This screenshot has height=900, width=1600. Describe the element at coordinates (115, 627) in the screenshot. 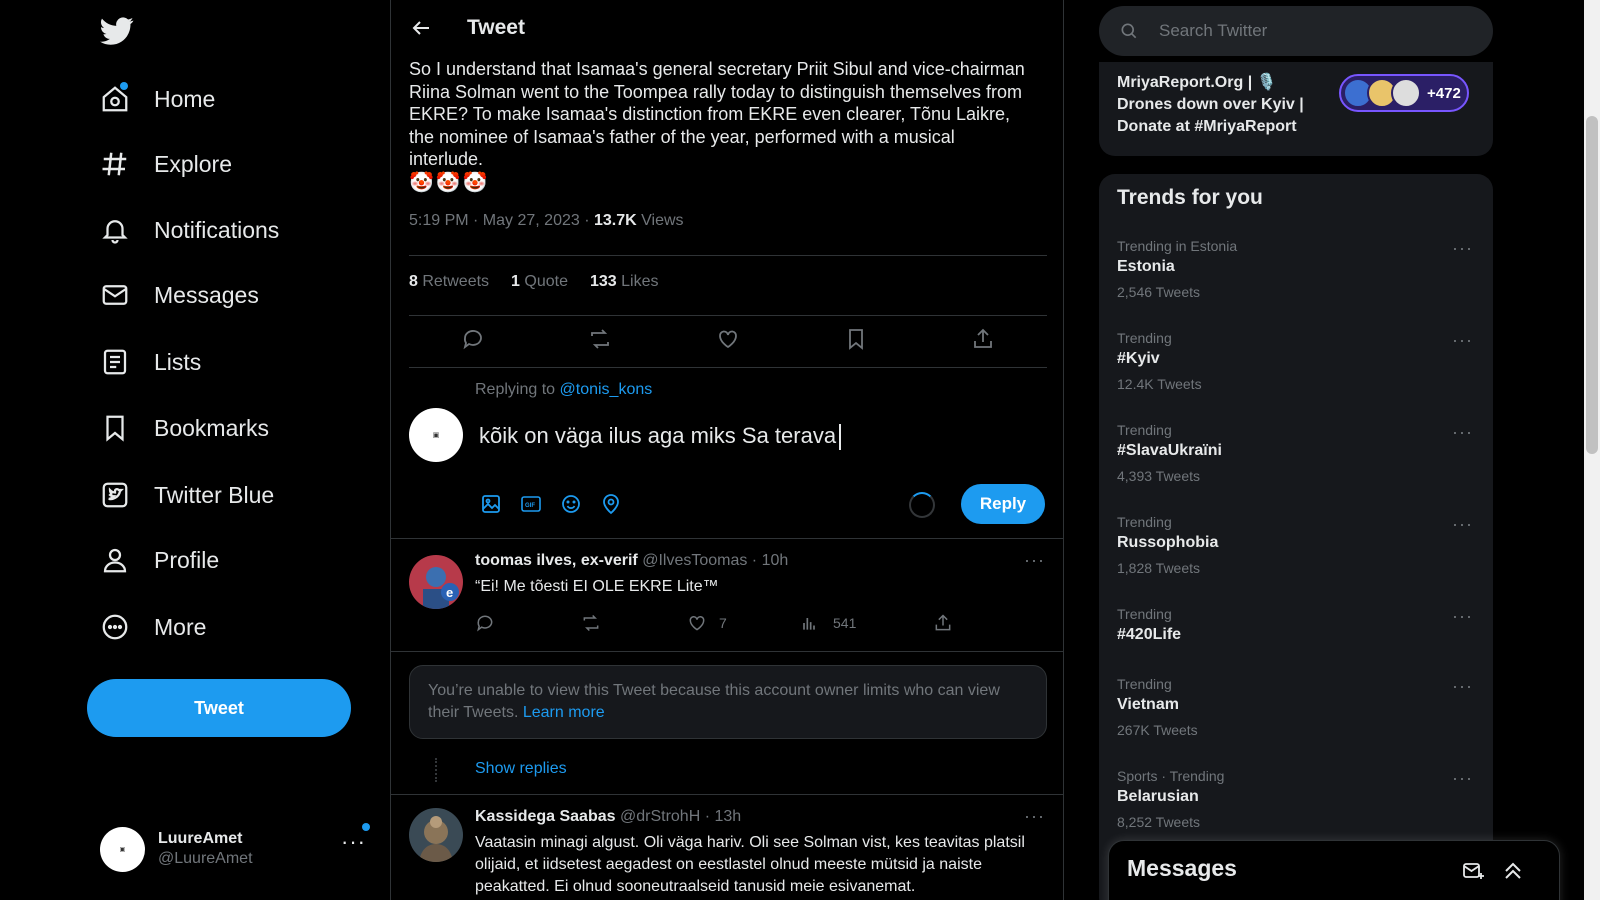

I see `more-circle-icon` at that location.